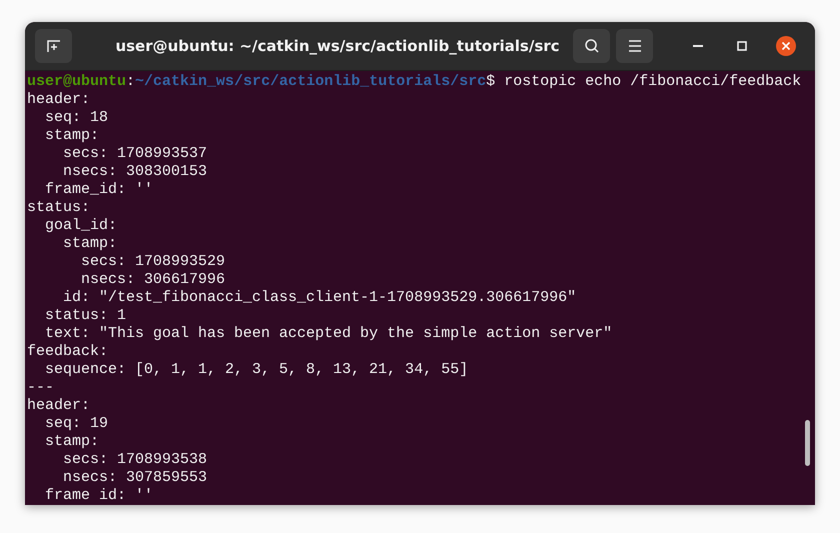 The image size is (840, 533). I want to click on menu-button, so click(634, 46).